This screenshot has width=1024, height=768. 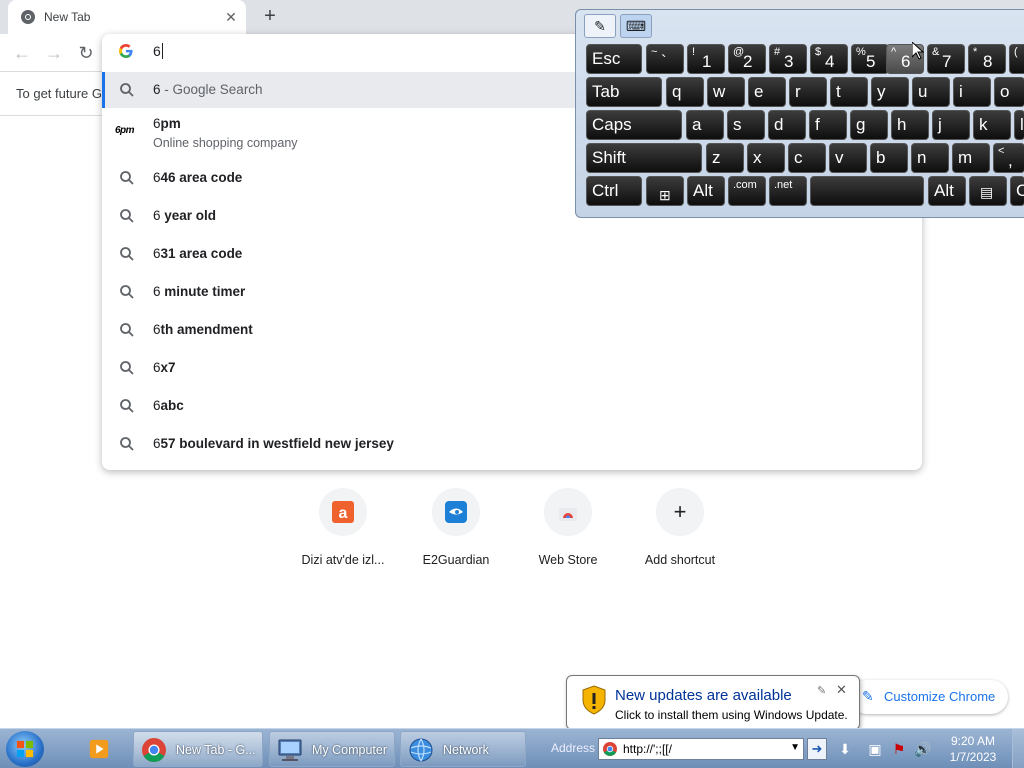 I want to click on key-: <,, so click(x=1008, y=158).